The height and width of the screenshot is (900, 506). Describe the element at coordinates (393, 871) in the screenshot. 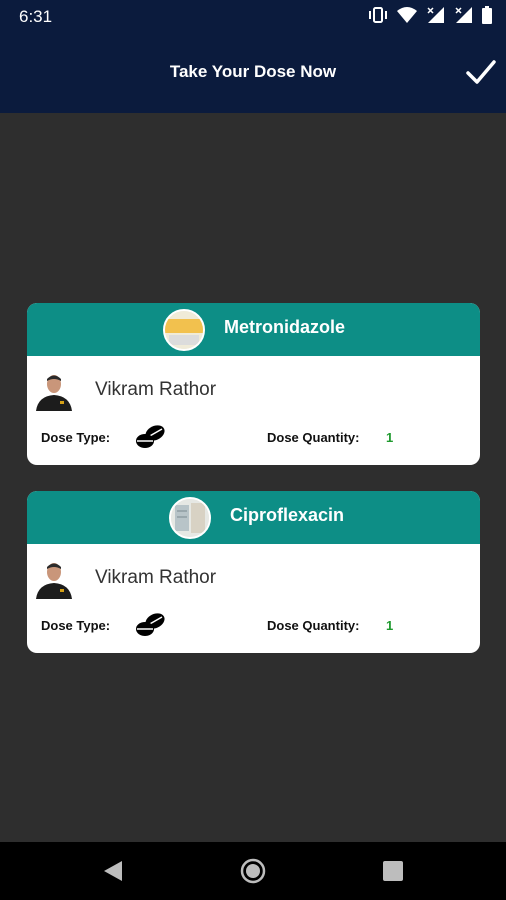

I see `recents-icon` at that location.